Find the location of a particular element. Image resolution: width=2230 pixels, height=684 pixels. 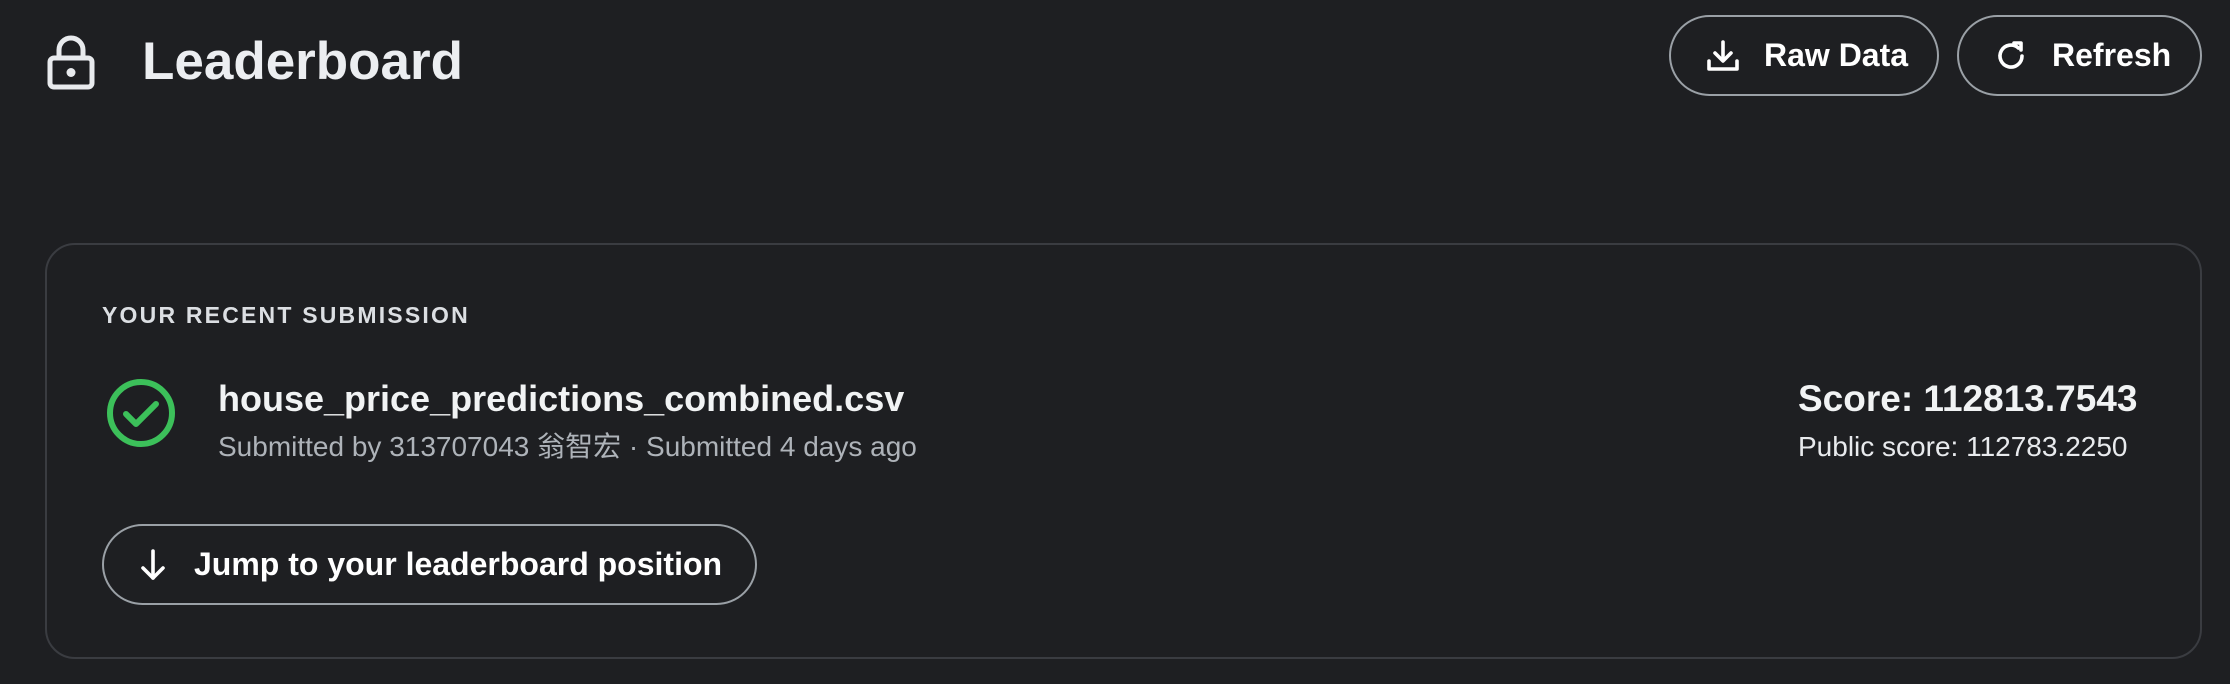

raw-data-button: Raw Data is located at coordinates (1804, 55).